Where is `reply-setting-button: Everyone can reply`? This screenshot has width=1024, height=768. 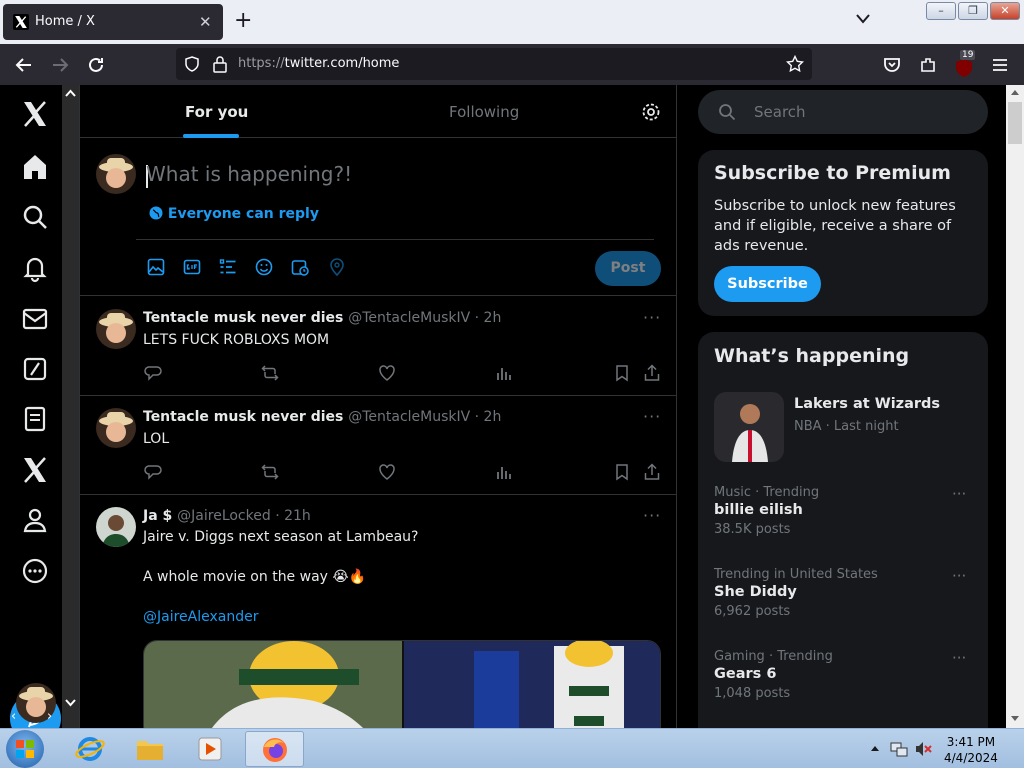 reply-setting-button: Everyone can reply is located at coordinates (234, 214).